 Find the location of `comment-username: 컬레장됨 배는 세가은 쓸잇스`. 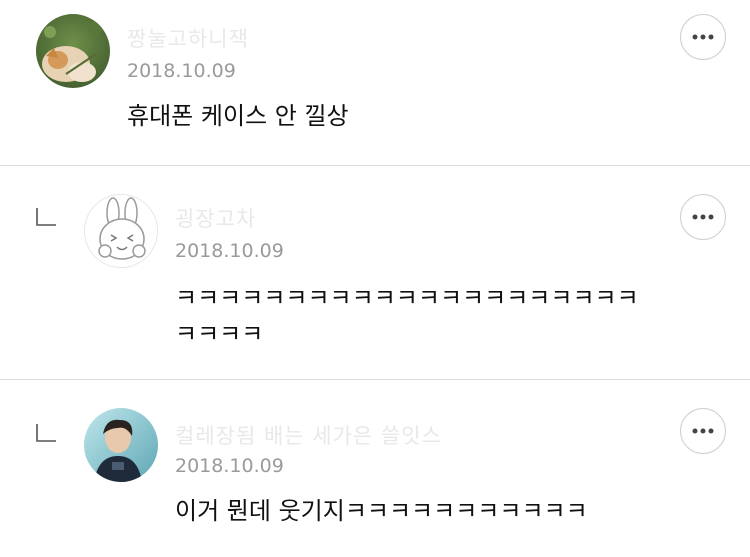

comment-username: 컬레장됨 배는 세가은 쓸잇스 is located at coordinates (308, 435).